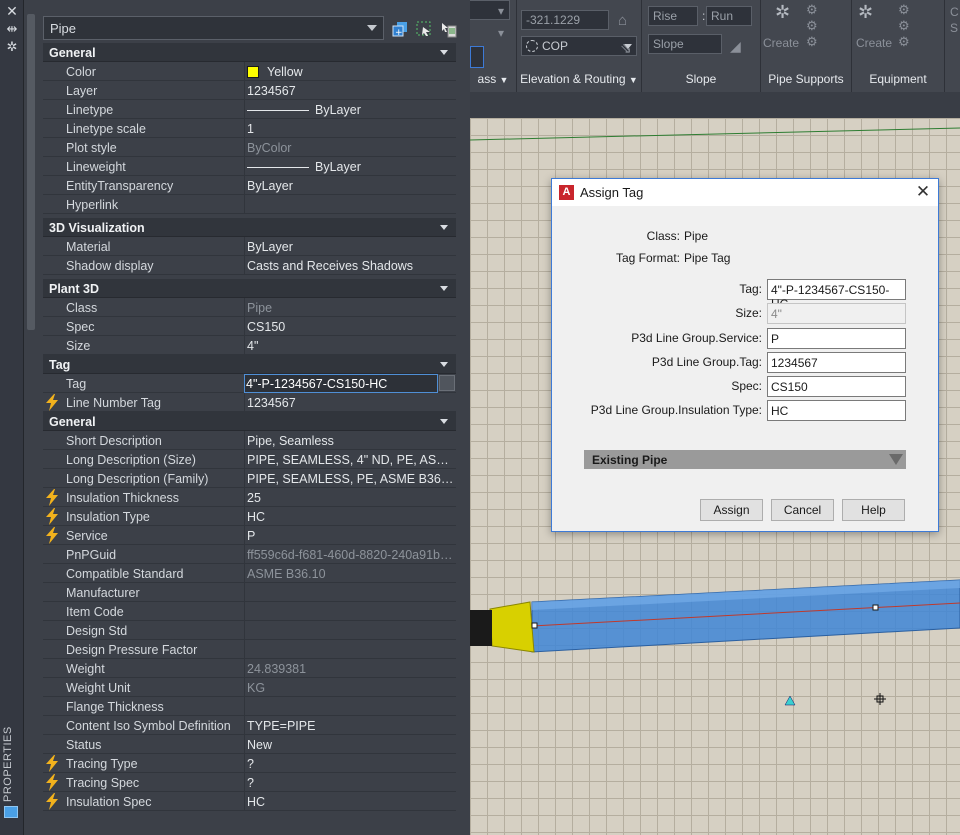 Image resolution: width=960 pixels, height=835 pixels. I want to click on object-type-dropdown: Pipe, so click(213, 28).